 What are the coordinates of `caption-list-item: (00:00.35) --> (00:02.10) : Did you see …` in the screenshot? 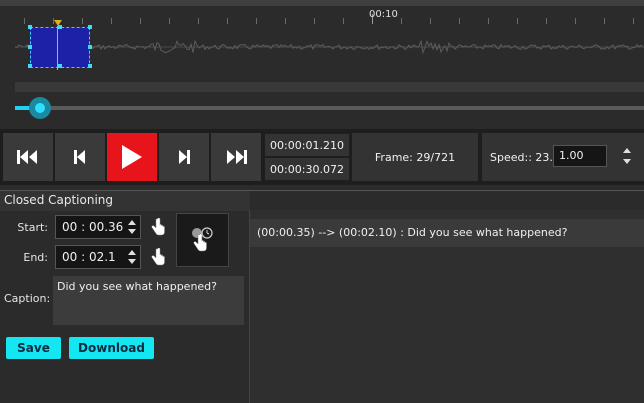 It's located at (447, 233).